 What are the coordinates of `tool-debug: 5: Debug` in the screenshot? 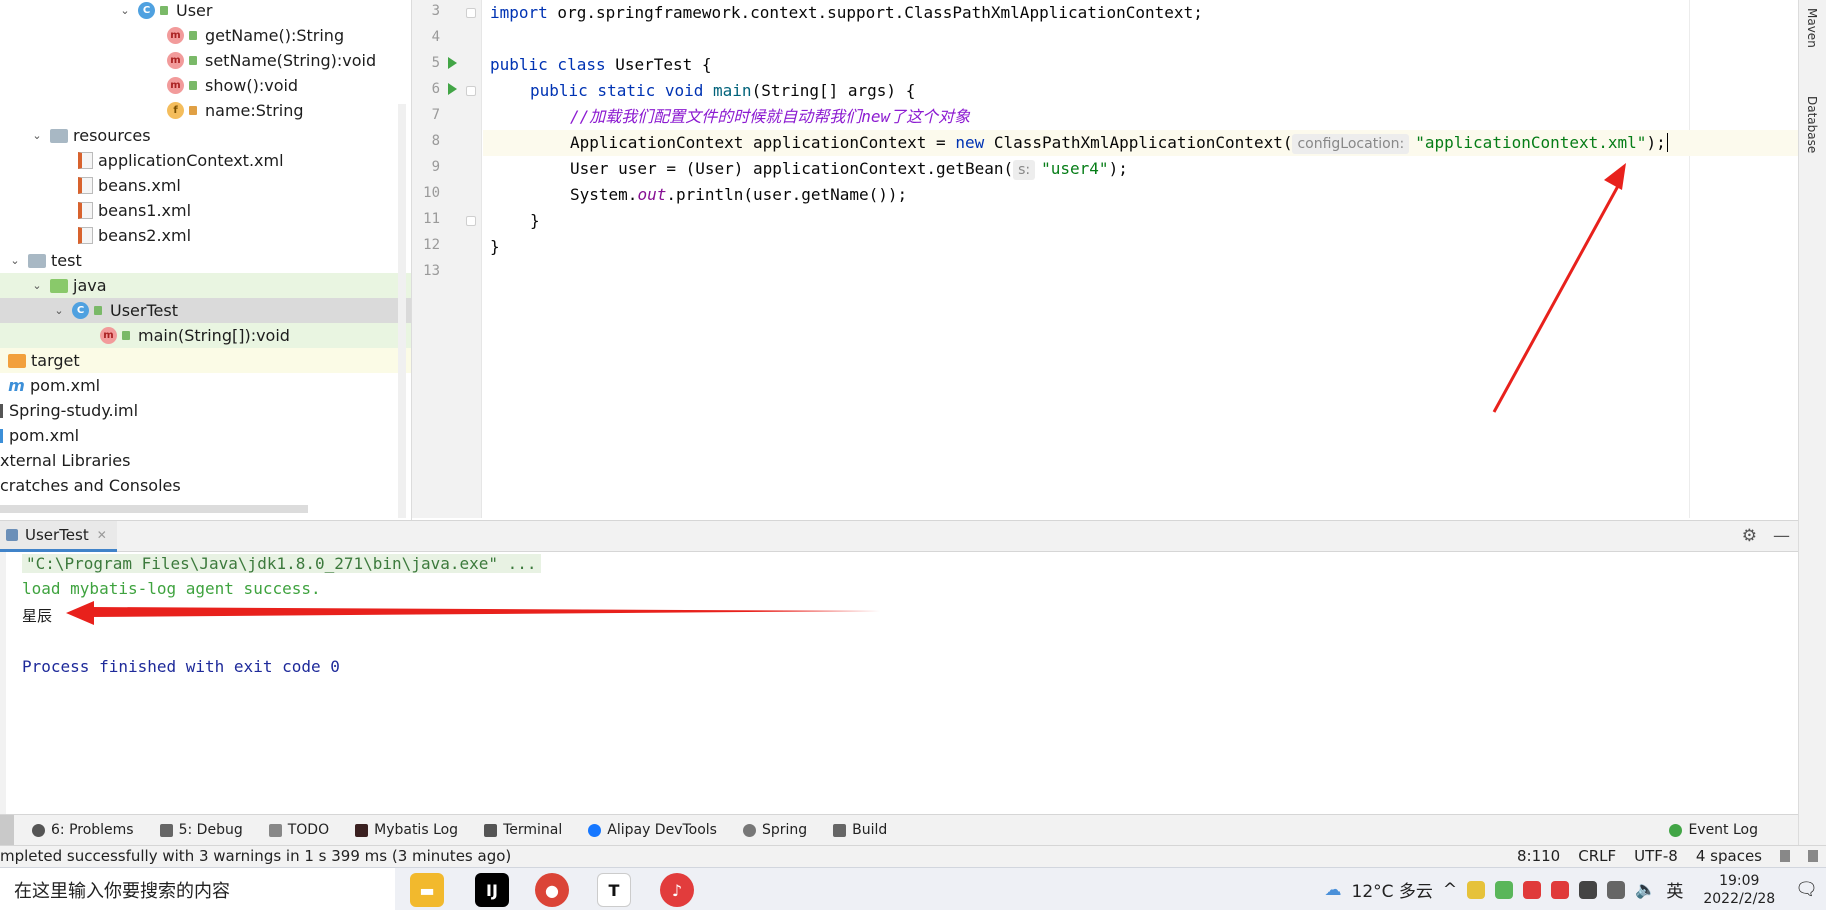 It's located at (201, 830).